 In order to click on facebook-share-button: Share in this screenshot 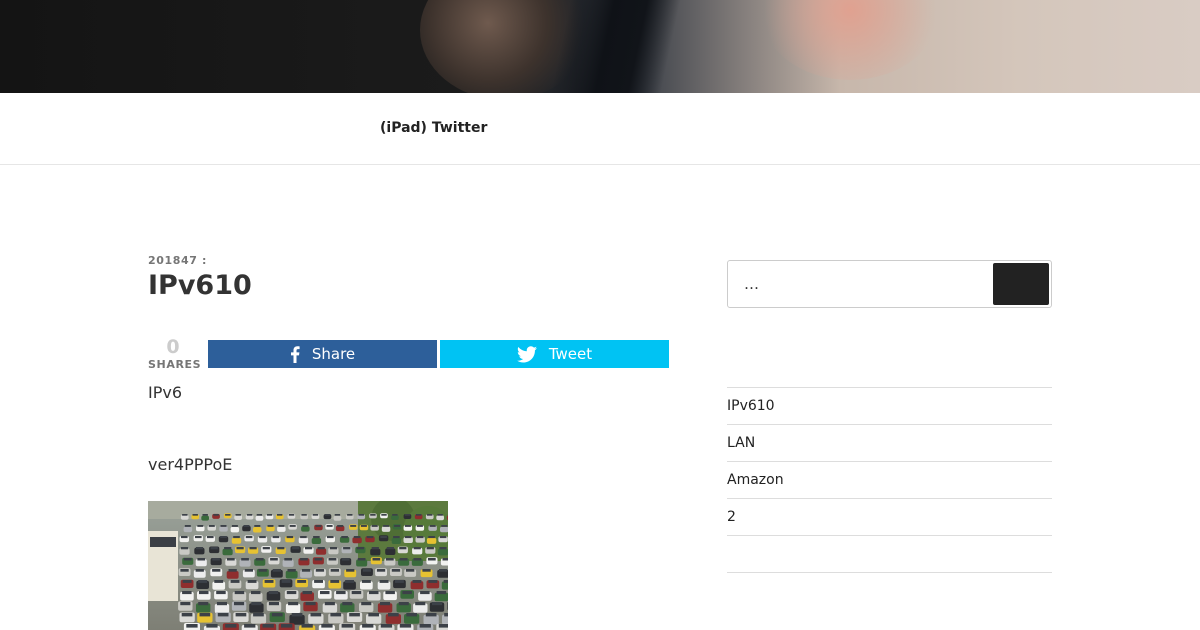, I will do `click(322, 354)`.